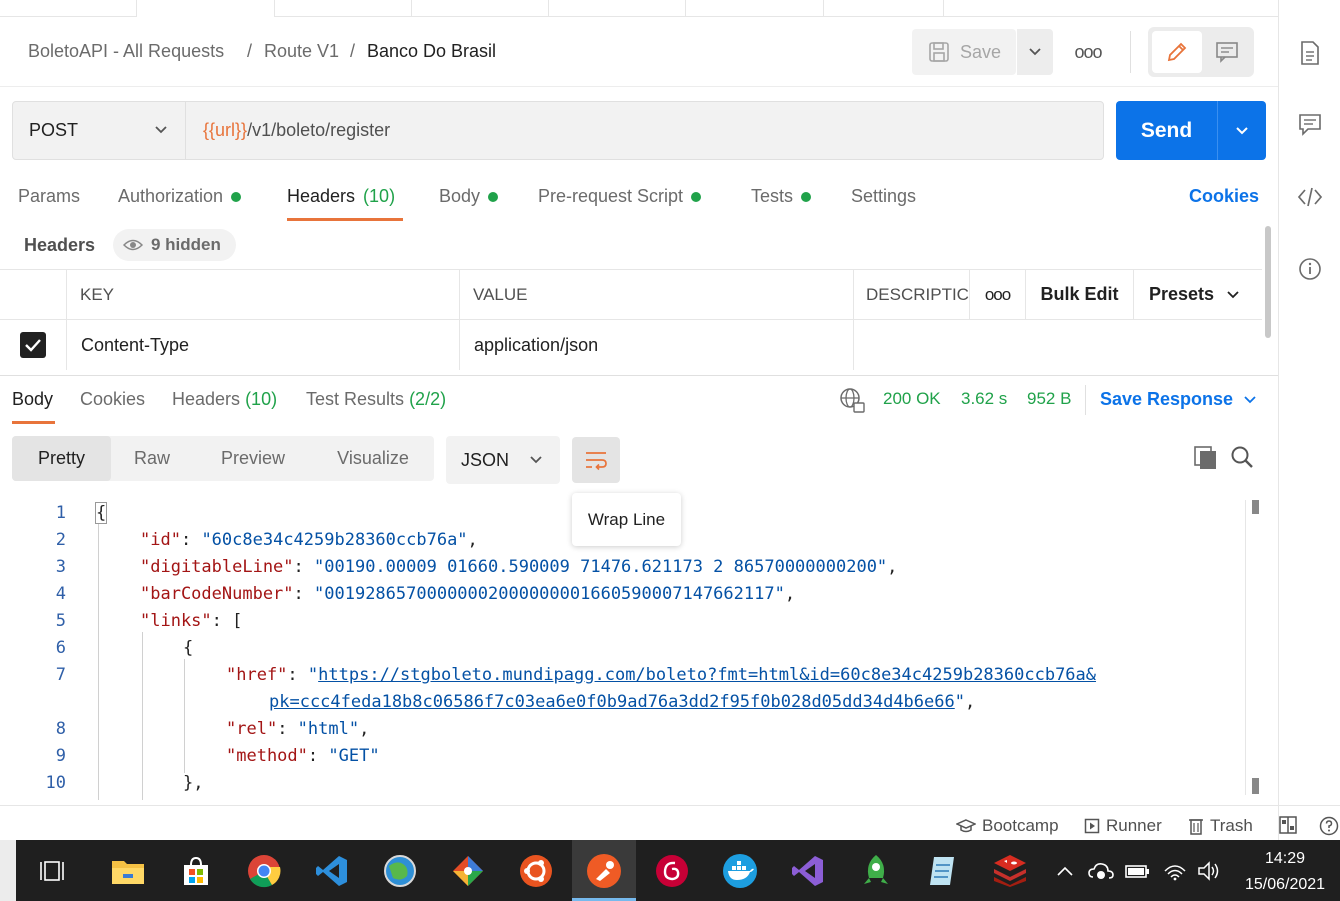 This screenshot has height=901, width=1340. I want to click on trash-button: Trash, so click(1220, 826).